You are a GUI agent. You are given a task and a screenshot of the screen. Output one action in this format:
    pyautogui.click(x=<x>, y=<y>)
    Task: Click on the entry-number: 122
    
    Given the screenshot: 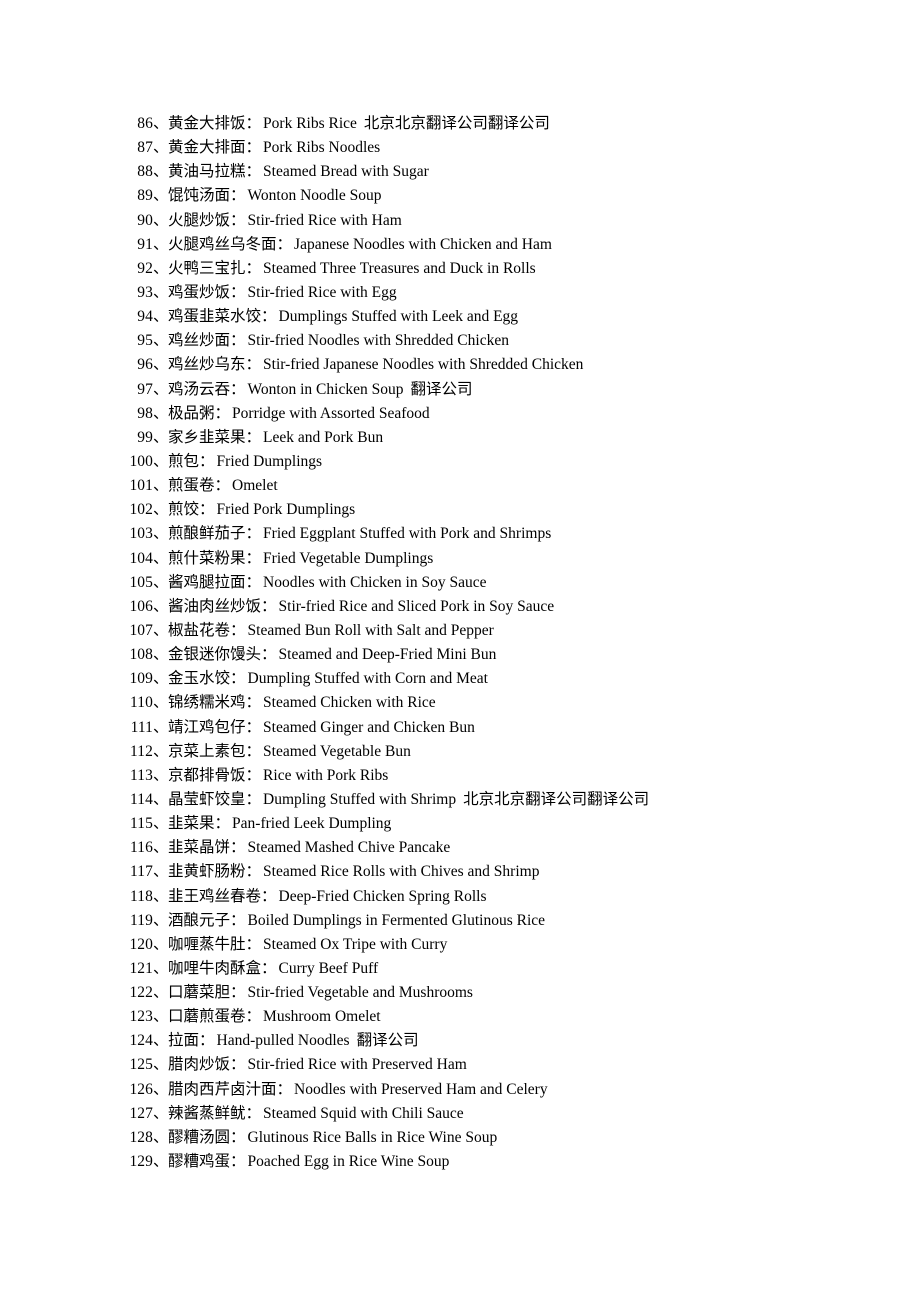 What is the action you would take?
    pyautogui.click(x=141, y=993)
    